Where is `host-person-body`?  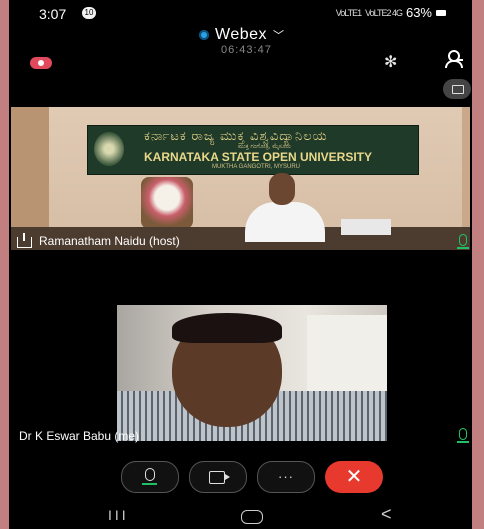
host-person-body is located at coordinates (285, 222).